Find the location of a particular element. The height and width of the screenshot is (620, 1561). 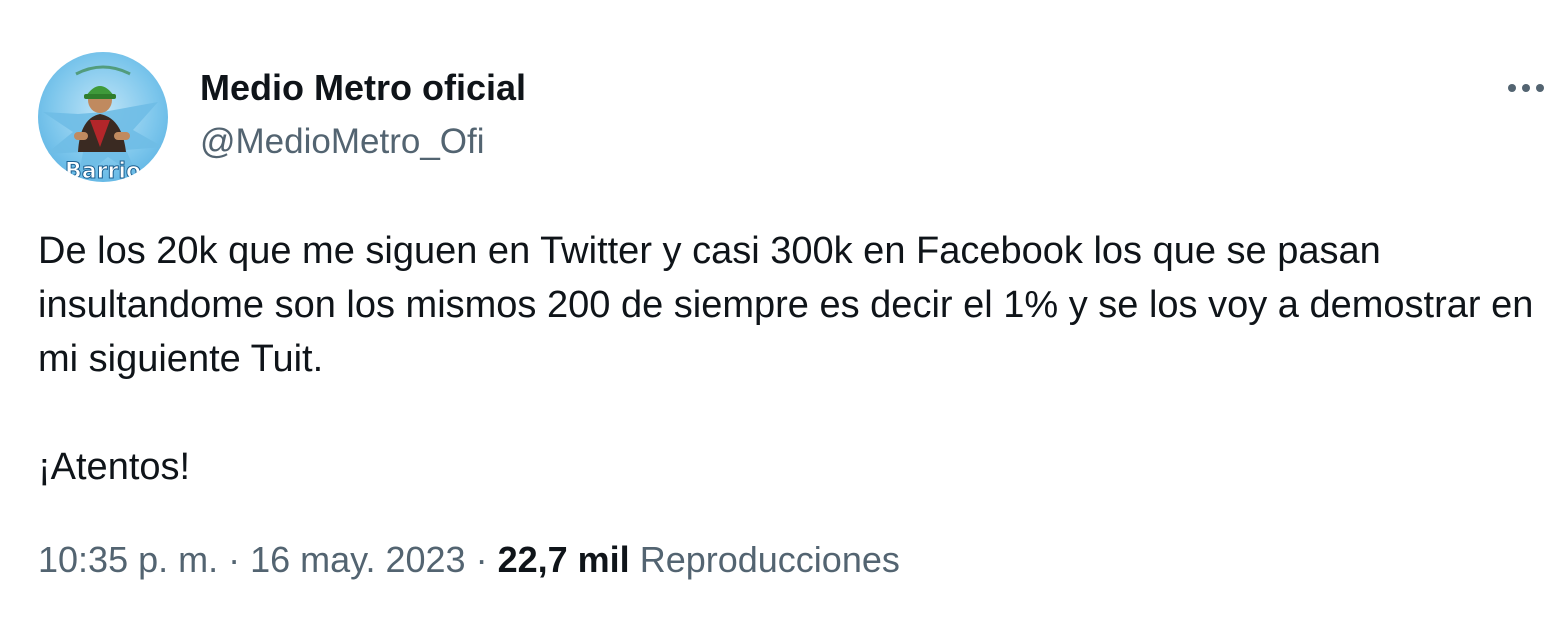

more-options-button is located at coordinates (1526, 88).